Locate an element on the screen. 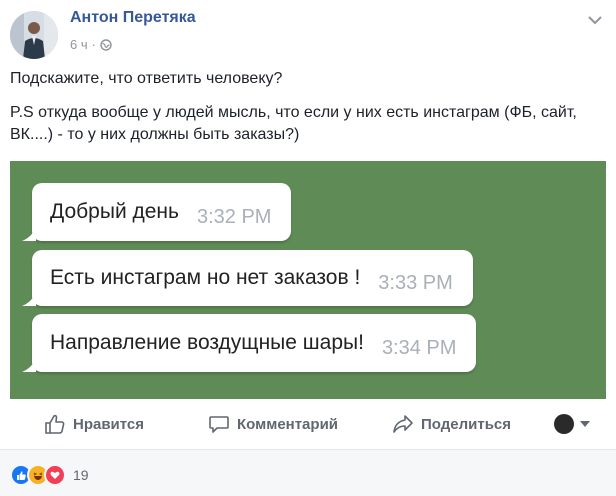 This screenshot has height=496, width=616. chat-bubble: Добрый день 3:32 PM is located at coordinates (157, 212).